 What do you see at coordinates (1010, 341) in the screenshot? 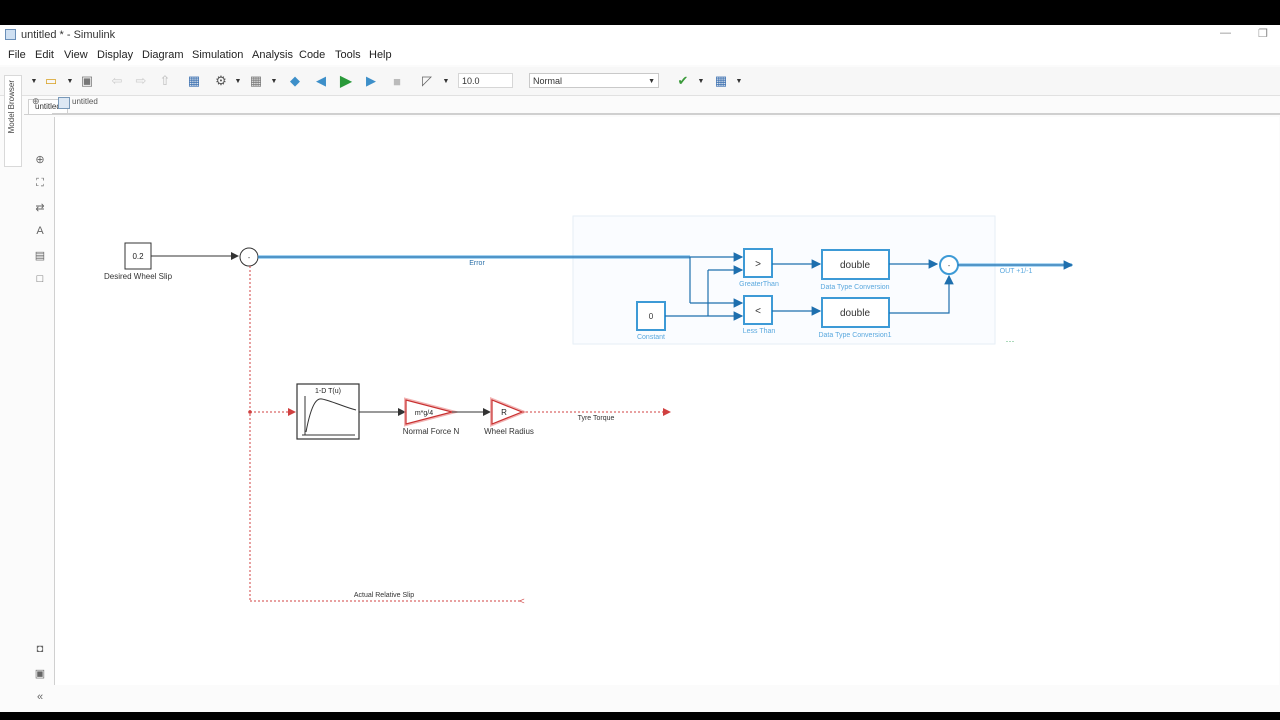
I see `more-options-icon: ⋯` at bounding box center [1010, 341].